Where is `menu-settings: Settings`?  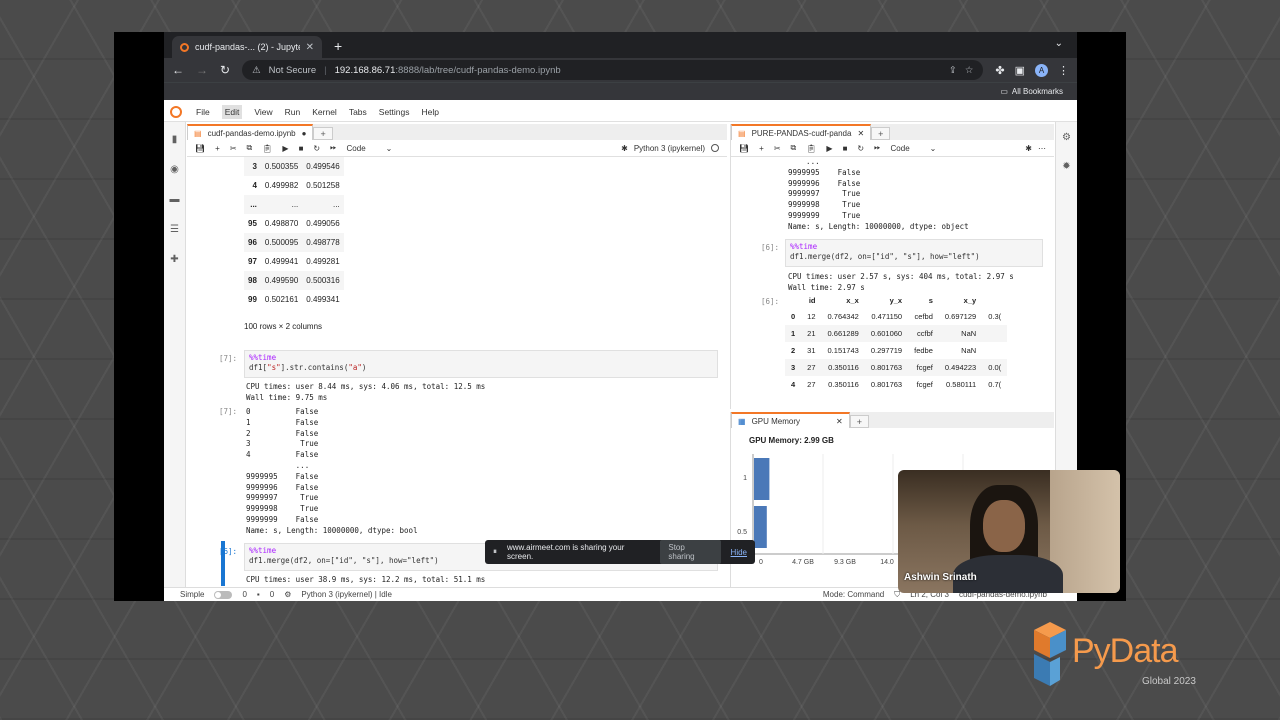 menu-settings: Settings is located at coordinates (394, 112).